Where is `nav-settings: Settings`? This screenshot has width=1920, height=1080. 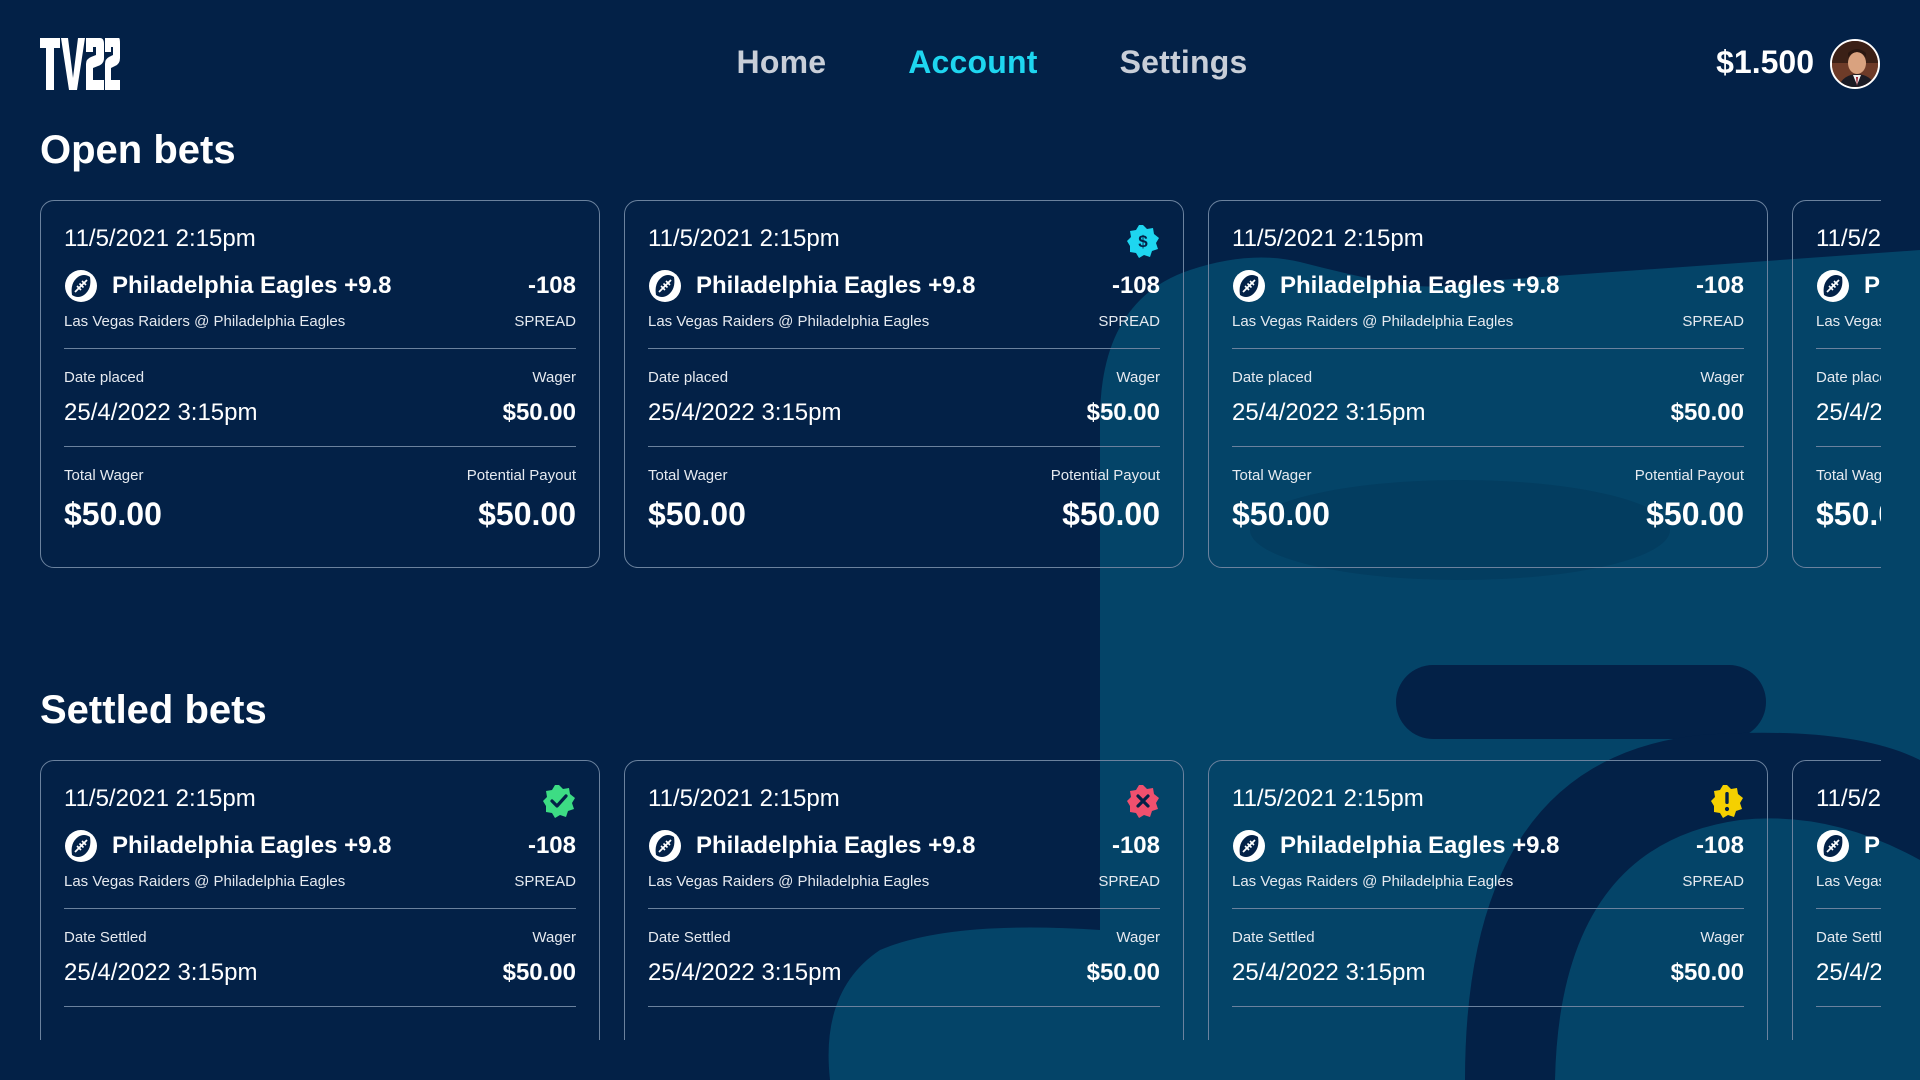
nav-settings: Settings is located at coordinates (1184, 62).